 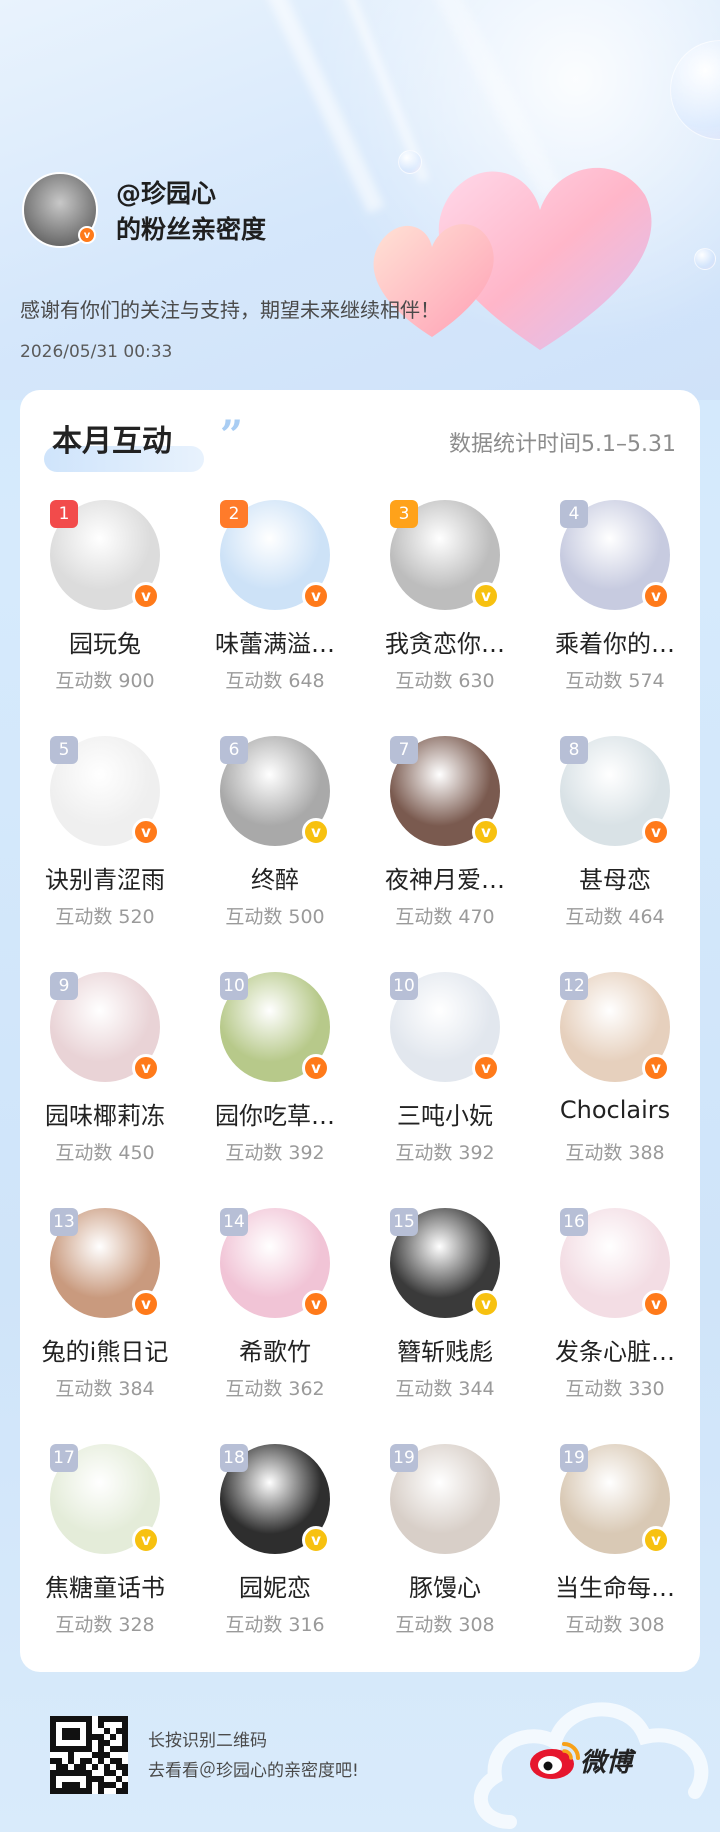 What do you see at coordinates (445, 1090) in the screenshot?
I see `fan-item: 10 v 三吨小妧 互动数 392` at bounding box center [445, 1090].